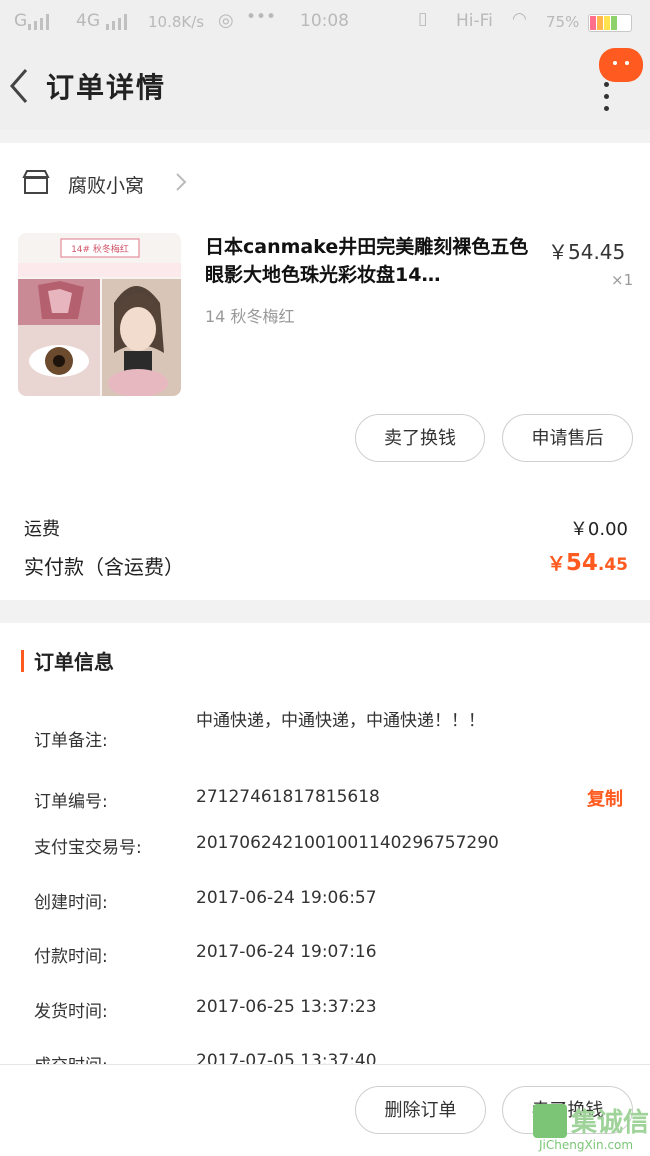  What do you see at coordinates (286, 1007) in the screenshot?
I see `shipped-time-value: 2017-06-25 13:37:23` at bounding box center [286, 1007].